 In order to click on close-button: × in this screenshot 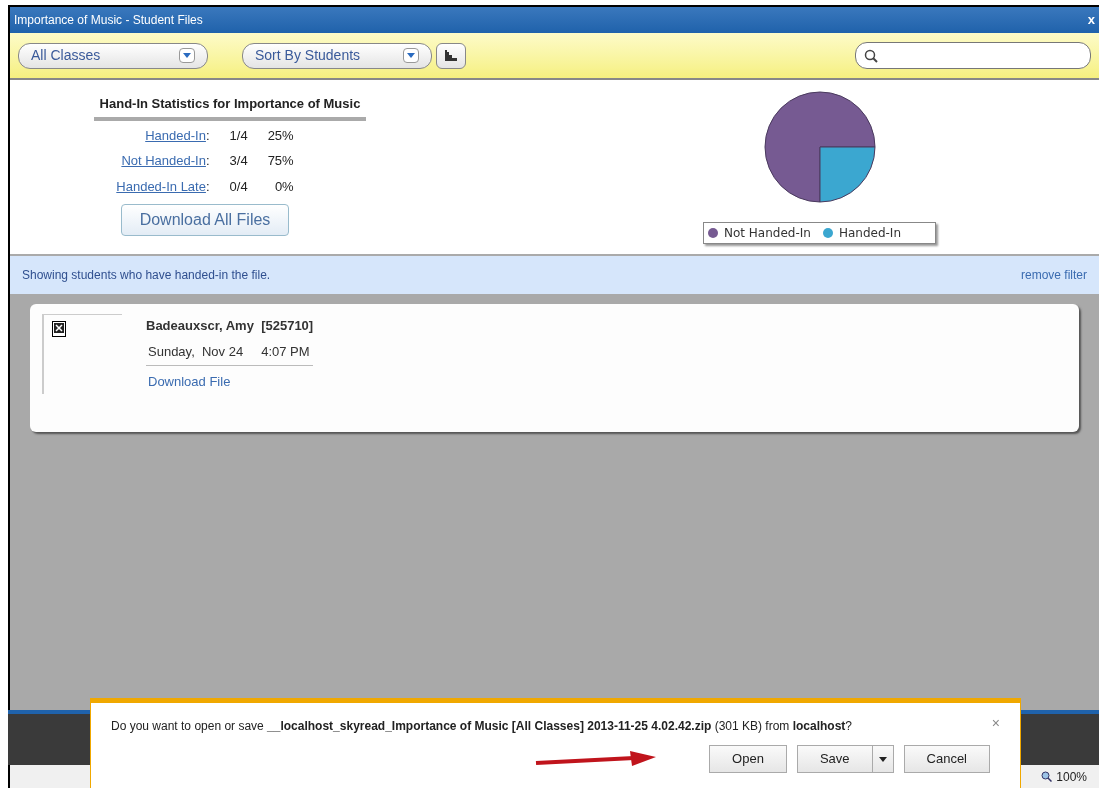, I will do `click(995, 724)`.